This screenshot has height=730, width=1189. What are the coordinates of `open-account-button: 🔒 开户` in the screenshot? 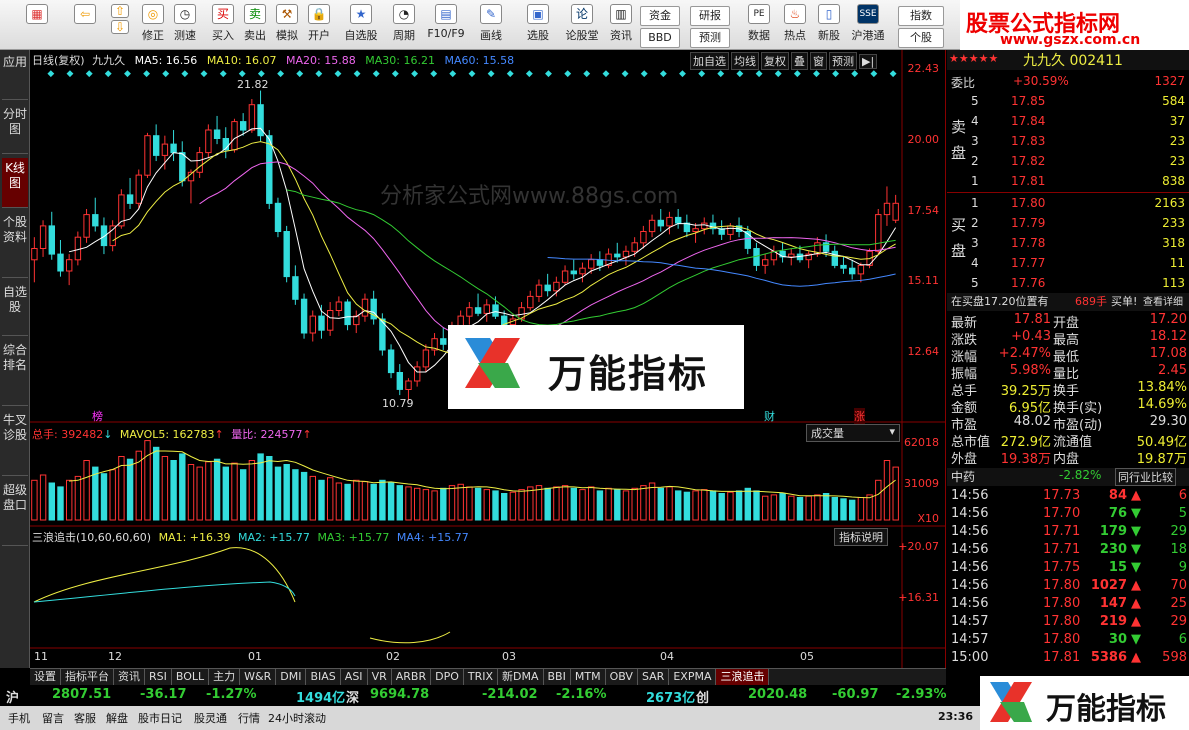 It's located at (319, 26).